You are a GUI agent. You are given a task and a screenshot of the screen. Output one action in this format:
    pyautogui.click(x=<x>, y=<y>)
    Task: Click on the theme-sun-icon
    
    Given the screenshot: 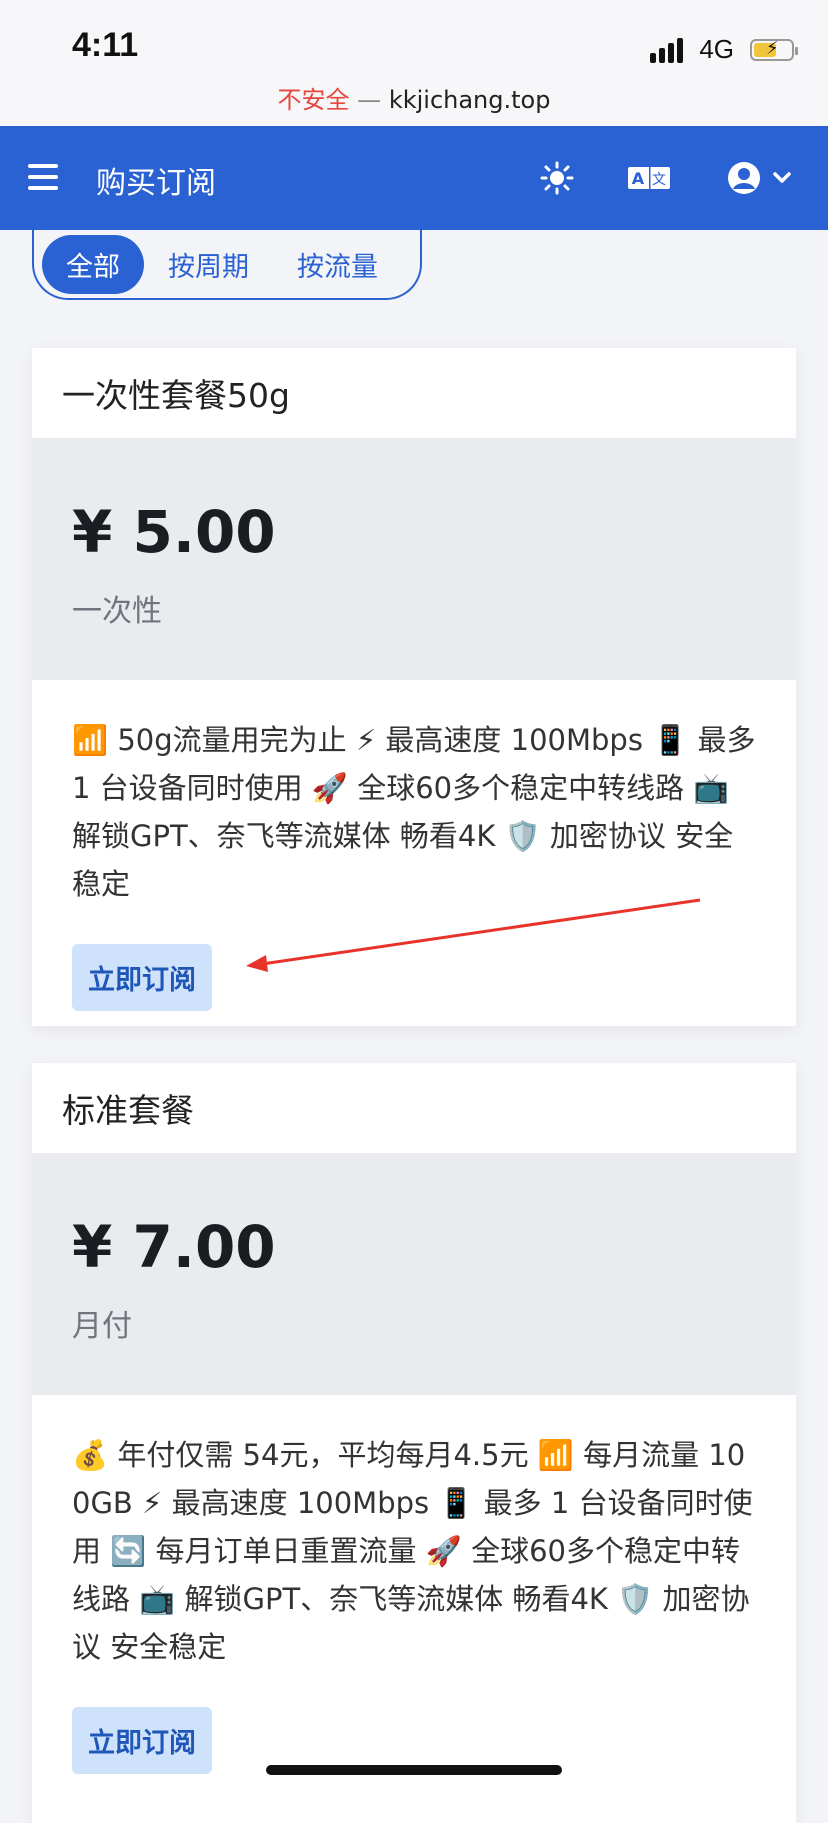 What is the action you would take?
    pyautogui.click(x=557, y=178)
    